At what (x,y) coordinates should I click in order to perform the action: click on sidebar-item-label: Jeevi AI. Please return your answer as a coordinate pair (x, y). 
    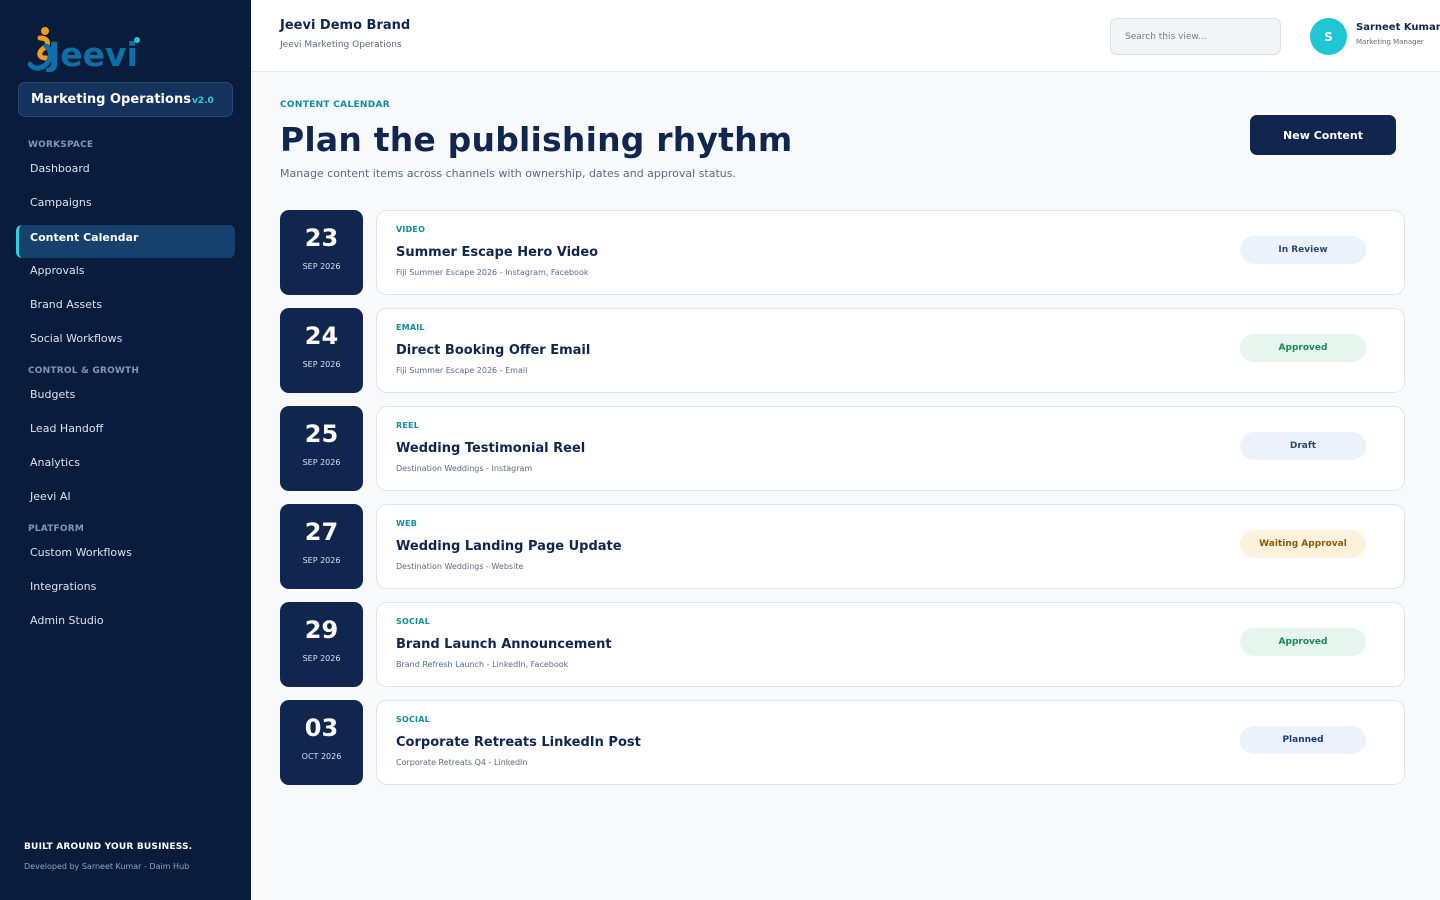
    Looking at the image, I should click on (50, 496).